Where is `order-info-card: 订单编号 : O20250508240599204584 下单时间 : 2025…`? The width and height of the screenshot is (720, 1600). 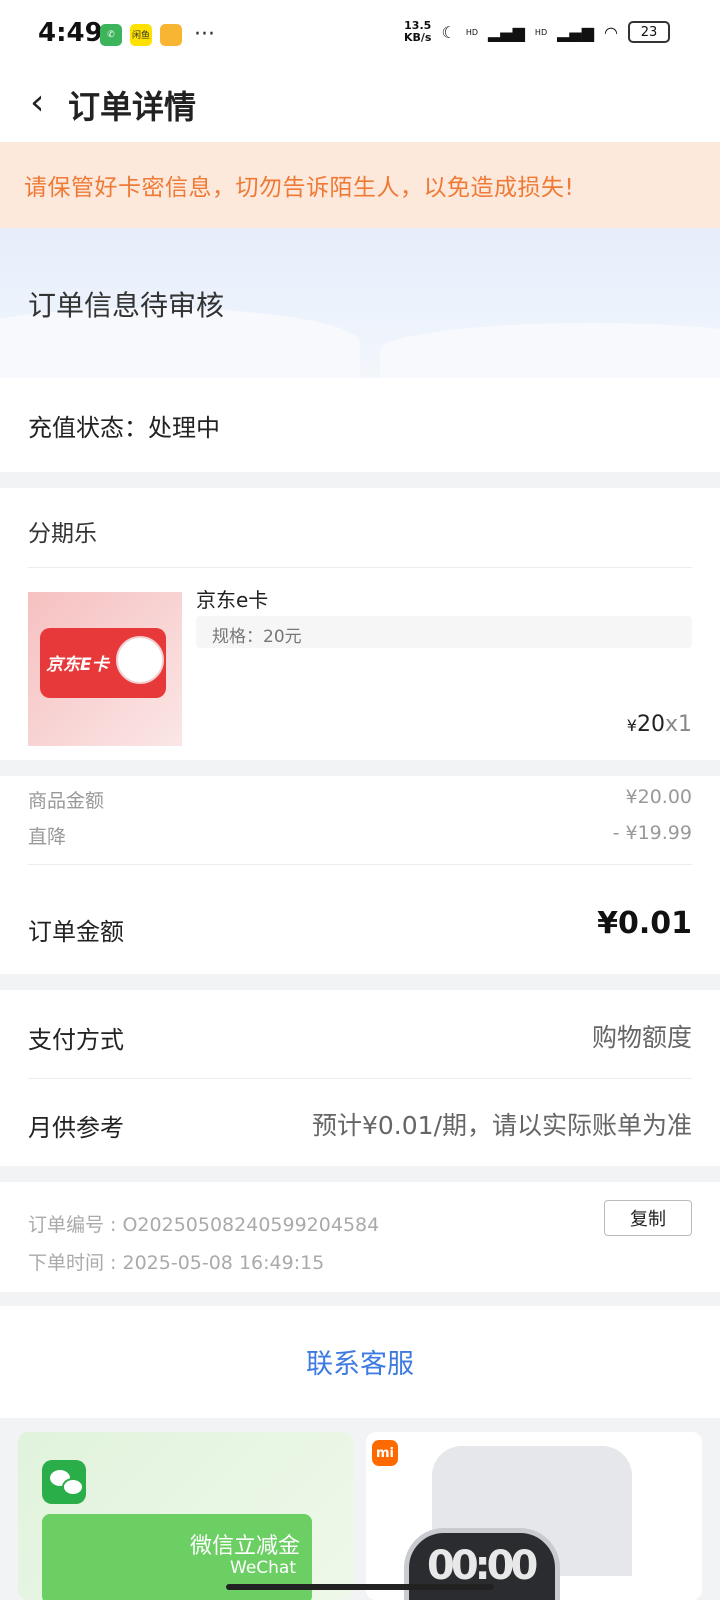
order-info-card: 订单编号 : O20250508240599204584 下单时间 : 2025… is located at coordinates (360, 1237).